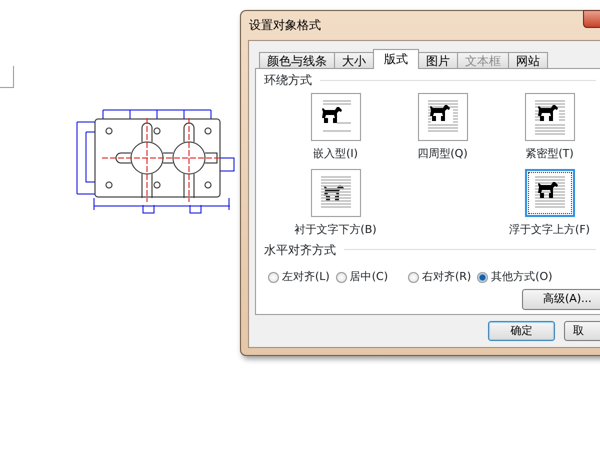 Image resolution: width=600 pixels, height=450 pixels. What do you see at coordinates (354, 60) in the screenshot?
I see `tab: 大小` at bounding box center [354, 60].